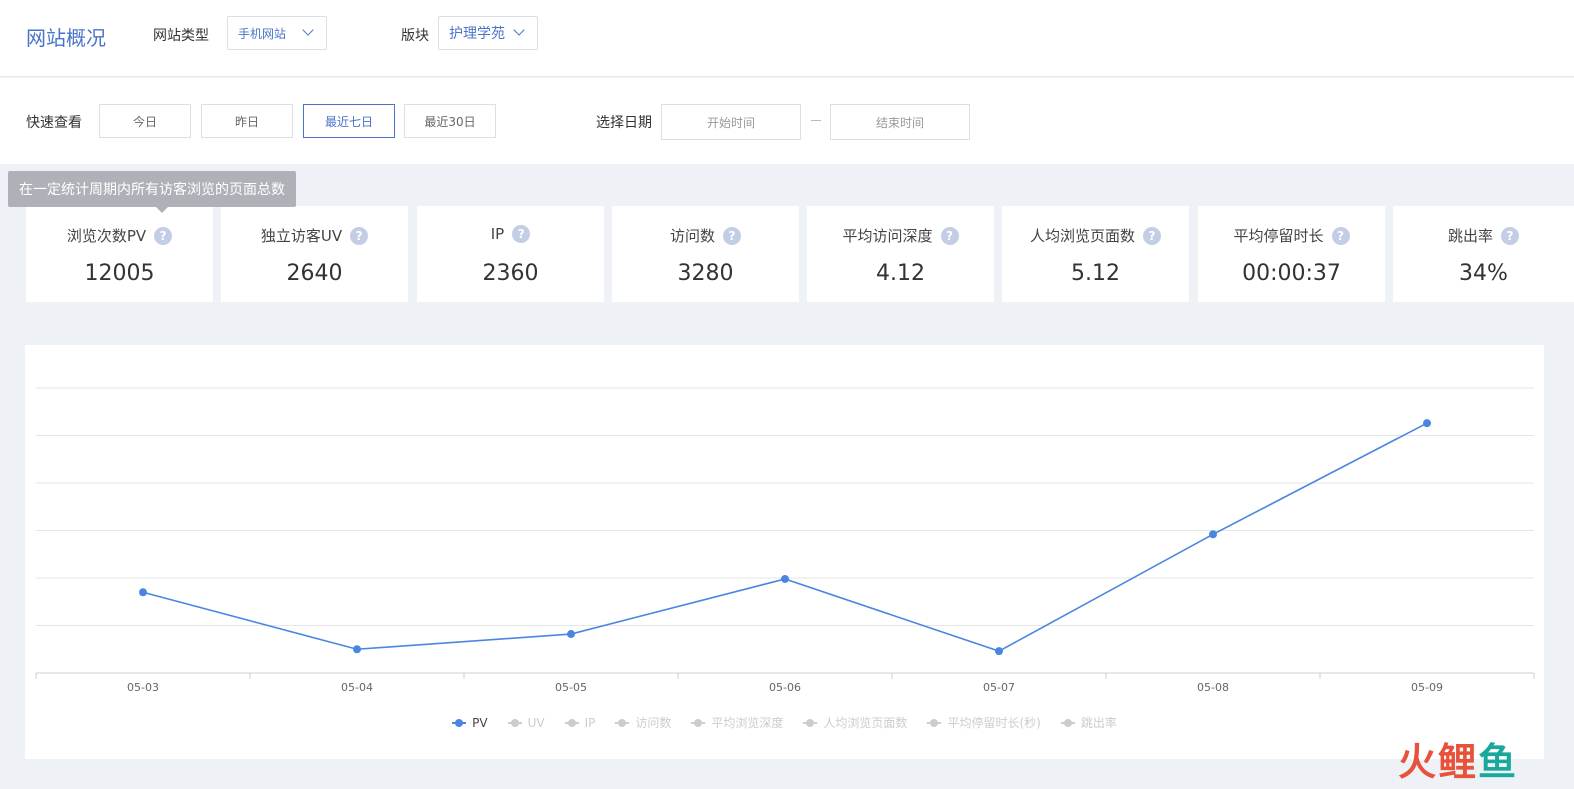  I want to click on legend-label: 平均停留时长(秒), so click(994, 723).